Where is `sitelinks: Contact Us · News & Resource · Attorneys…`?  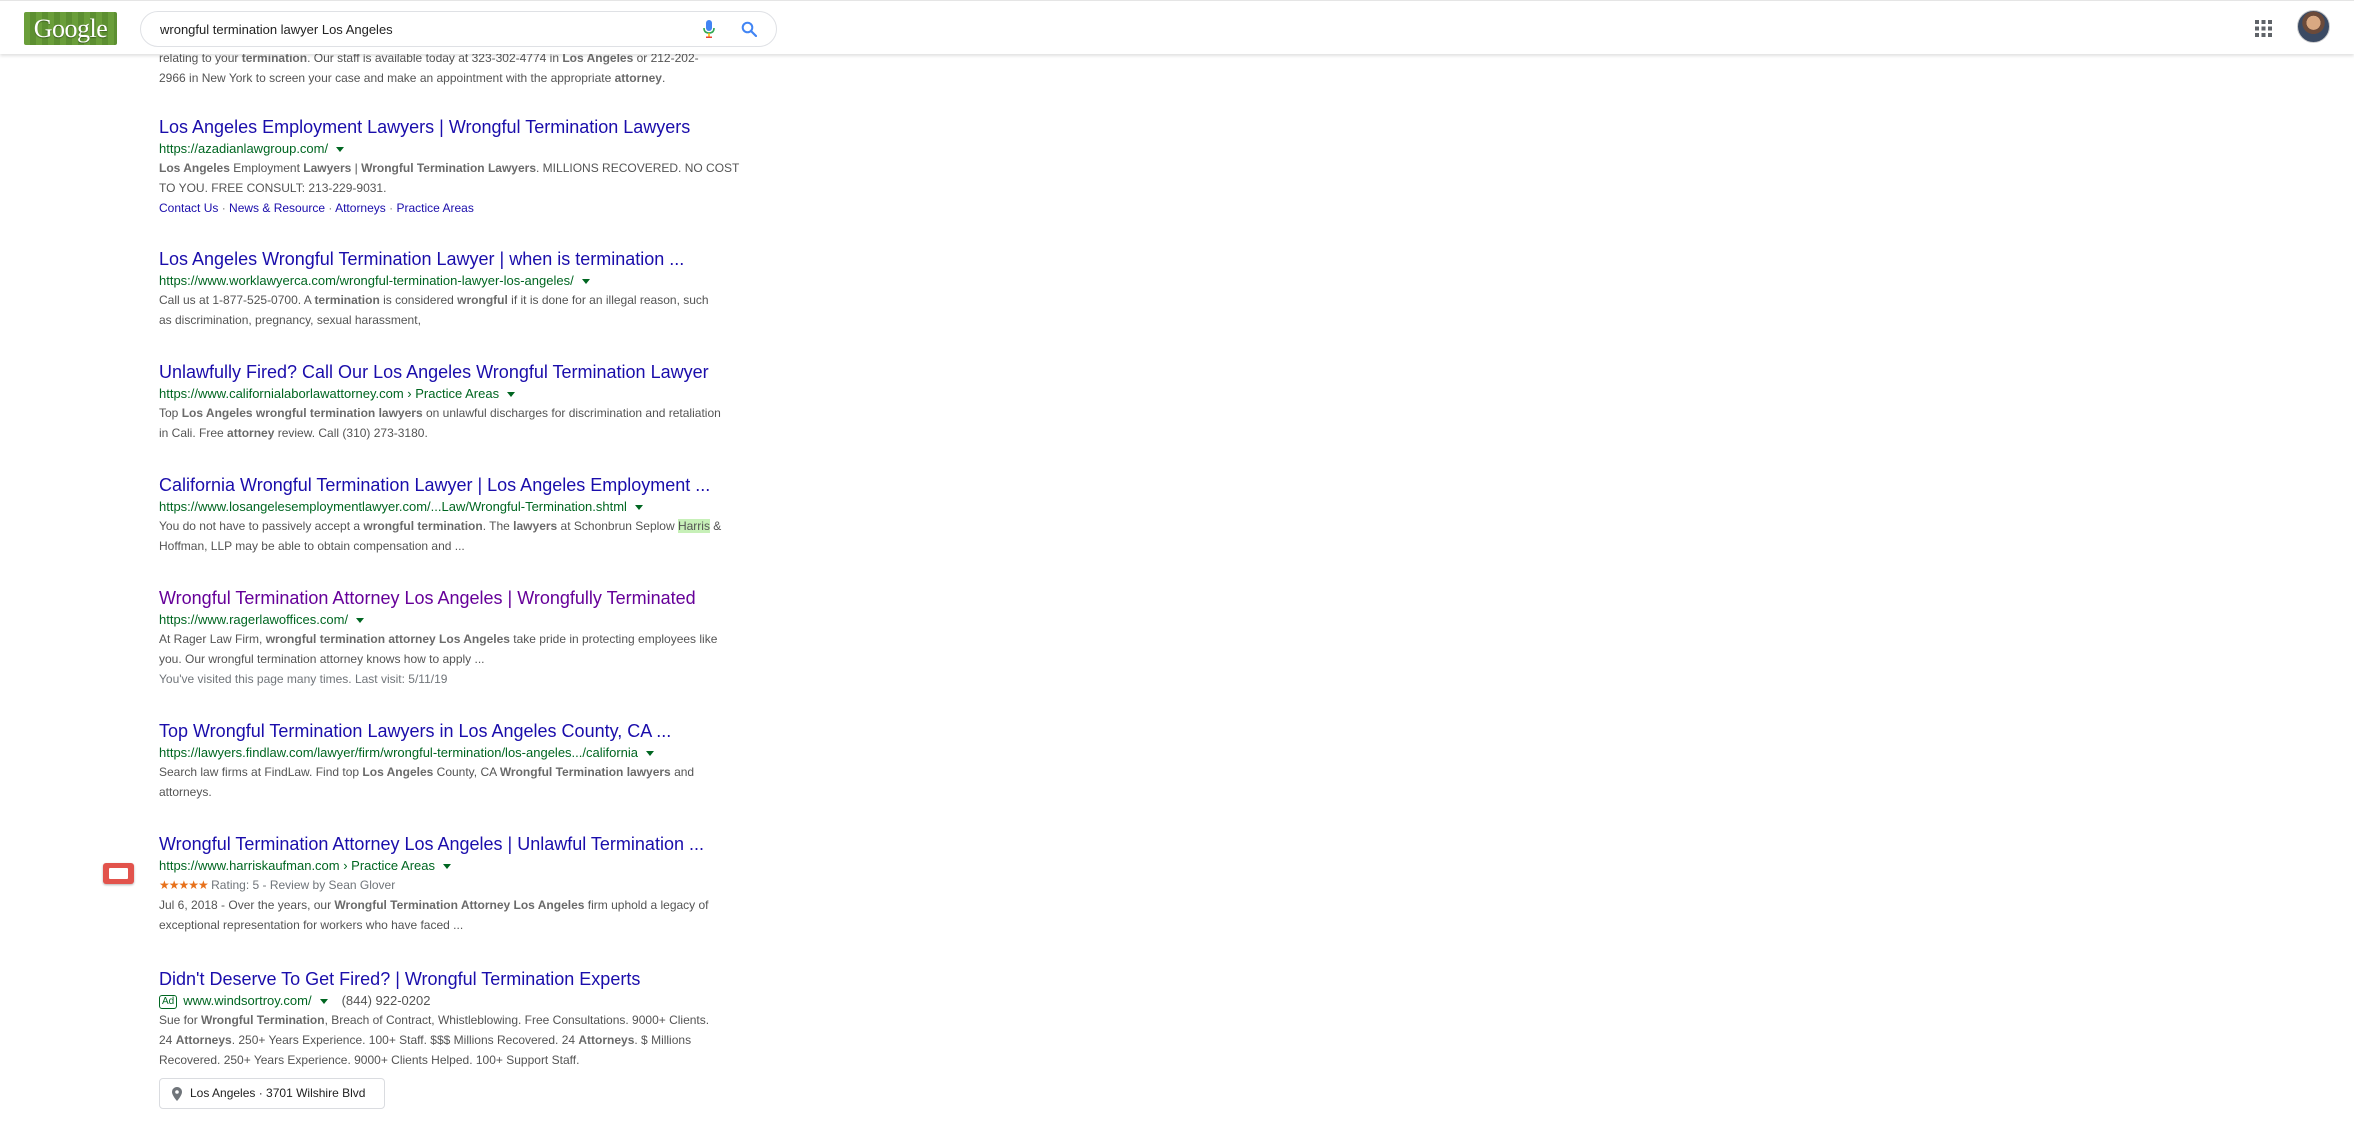 sitelinks: Contact Us · News & Resource · Attorneys… is located at coordinates (316, 208).